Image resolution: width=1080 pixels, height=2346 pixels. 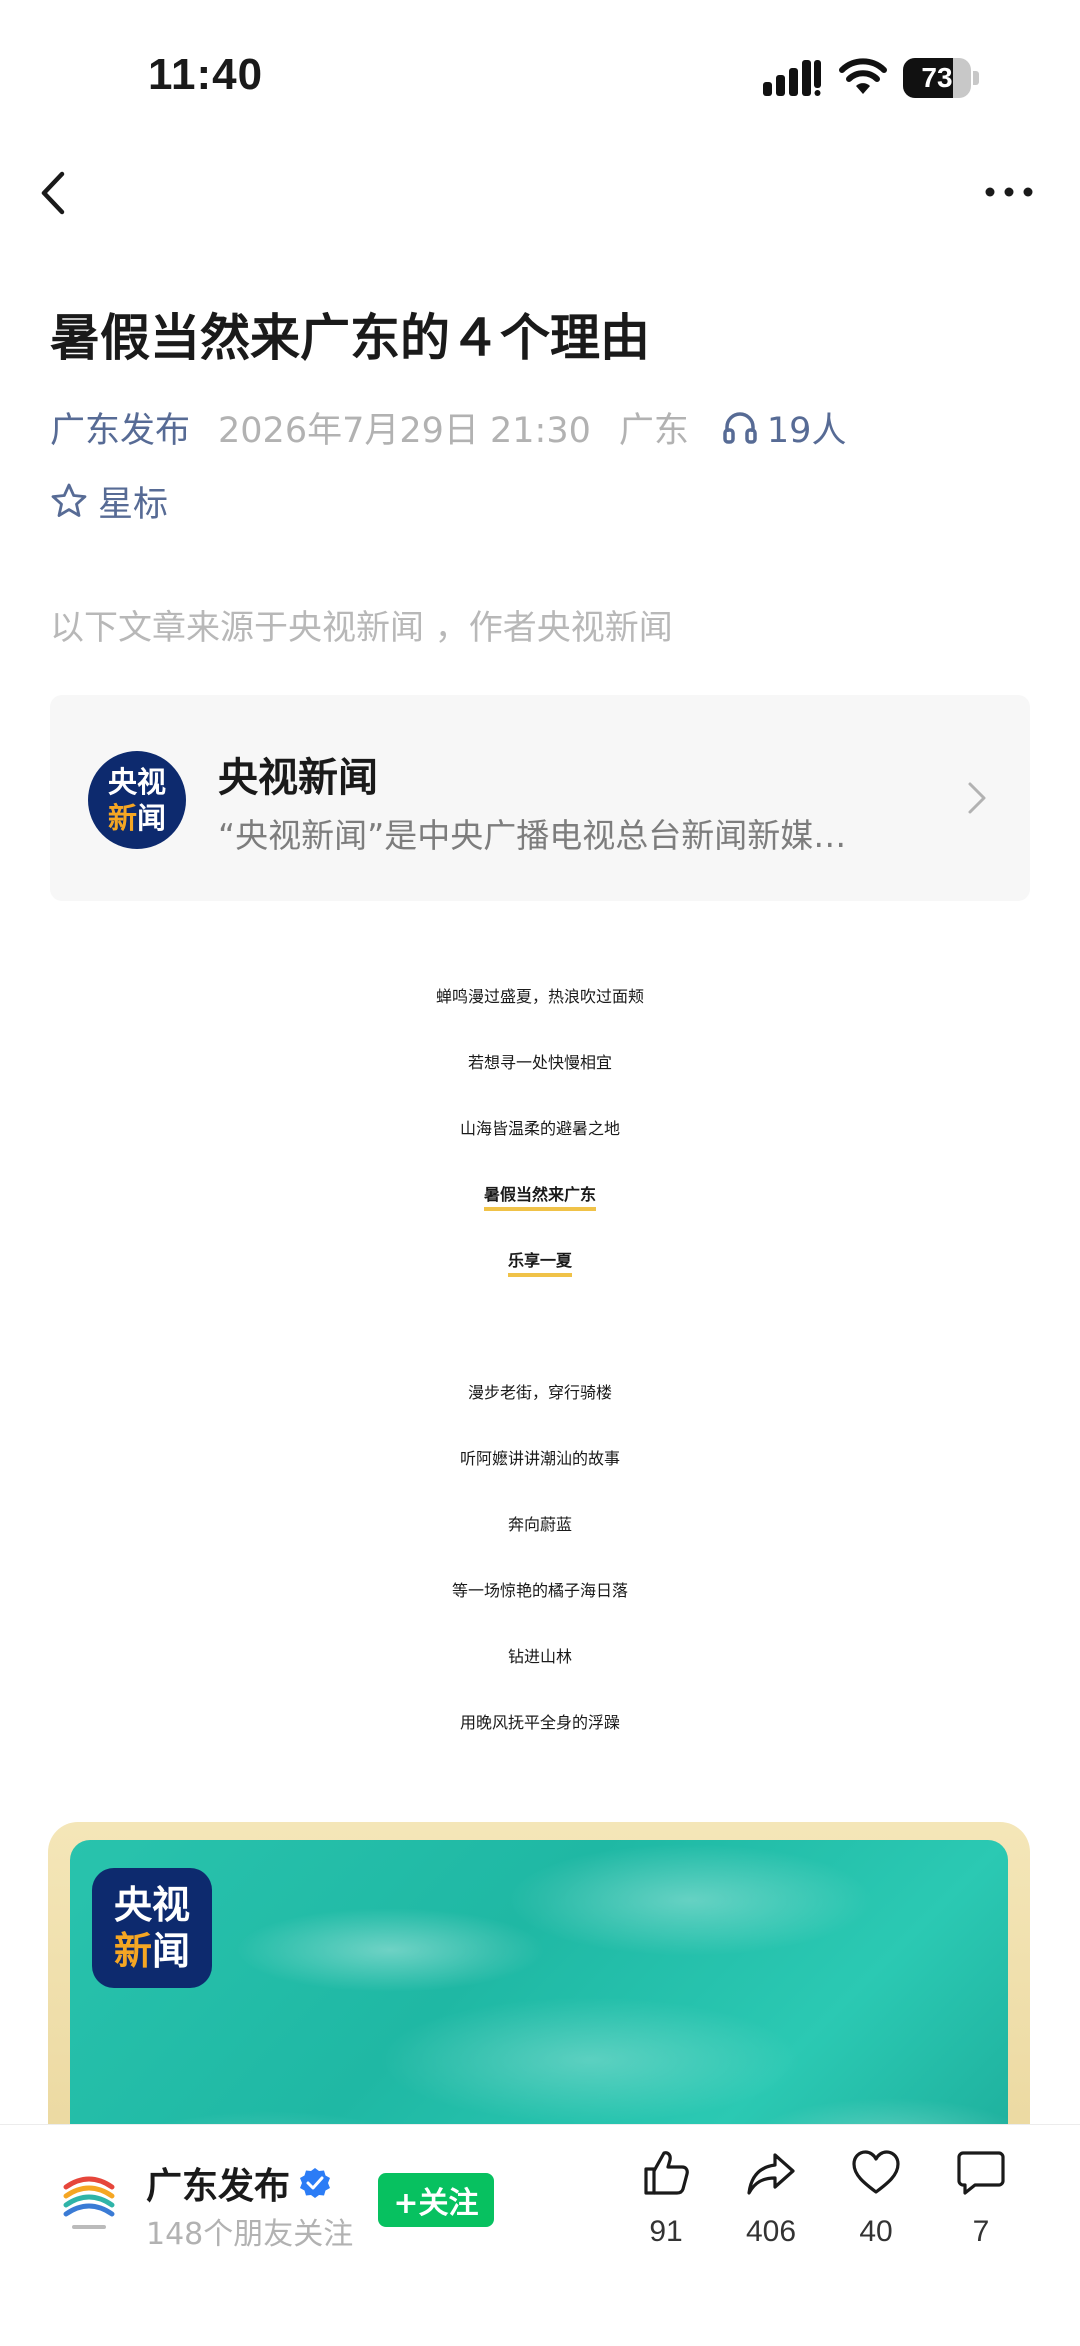 I want to click on source-avatar: 央视 新闻, so click(x=137, y=800).